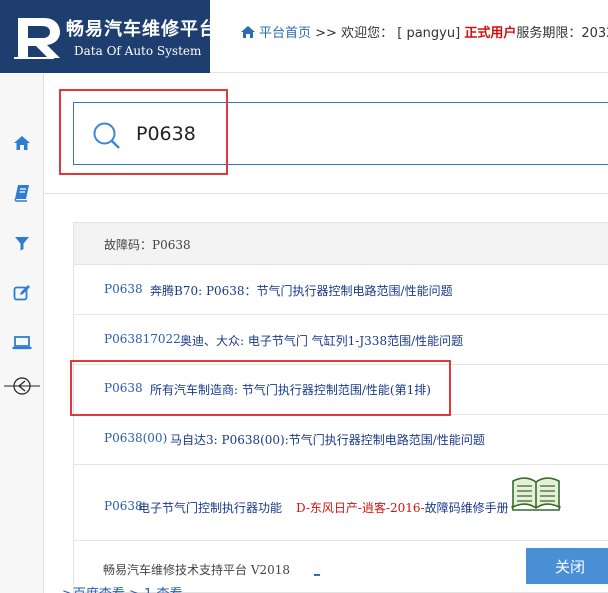 The height and width of the screenshot is (593, 608). Describe the element at coordinates (360, 508) in the screenshot. I see `manual-vehicle: D-东风日产-逍客-2016-` at that location.